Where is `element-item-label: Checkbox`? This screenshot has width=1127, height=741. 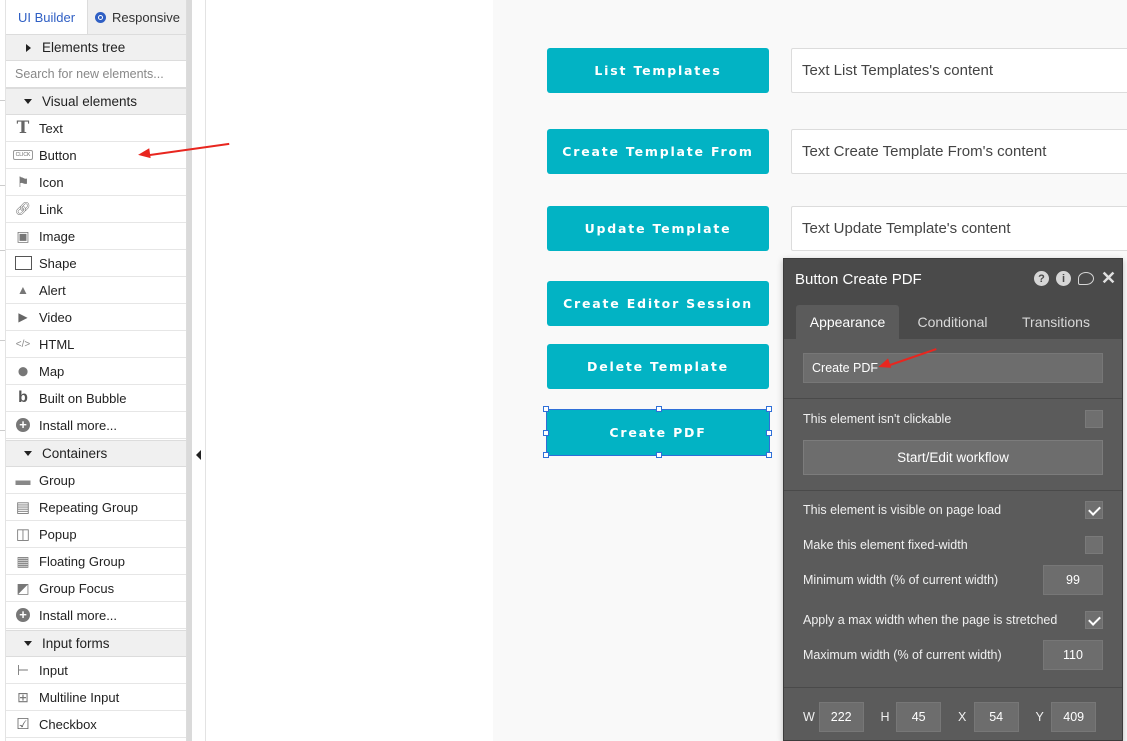 element-item-label: Checkbox is located at coordinates (68, 724).